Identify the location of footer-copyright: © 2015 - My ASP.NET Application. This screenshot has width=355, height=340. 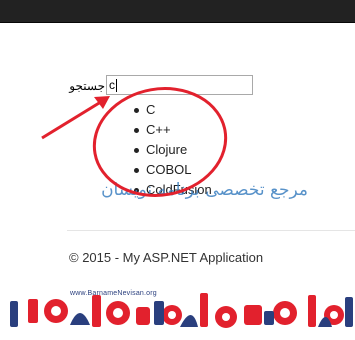
(166, 257).